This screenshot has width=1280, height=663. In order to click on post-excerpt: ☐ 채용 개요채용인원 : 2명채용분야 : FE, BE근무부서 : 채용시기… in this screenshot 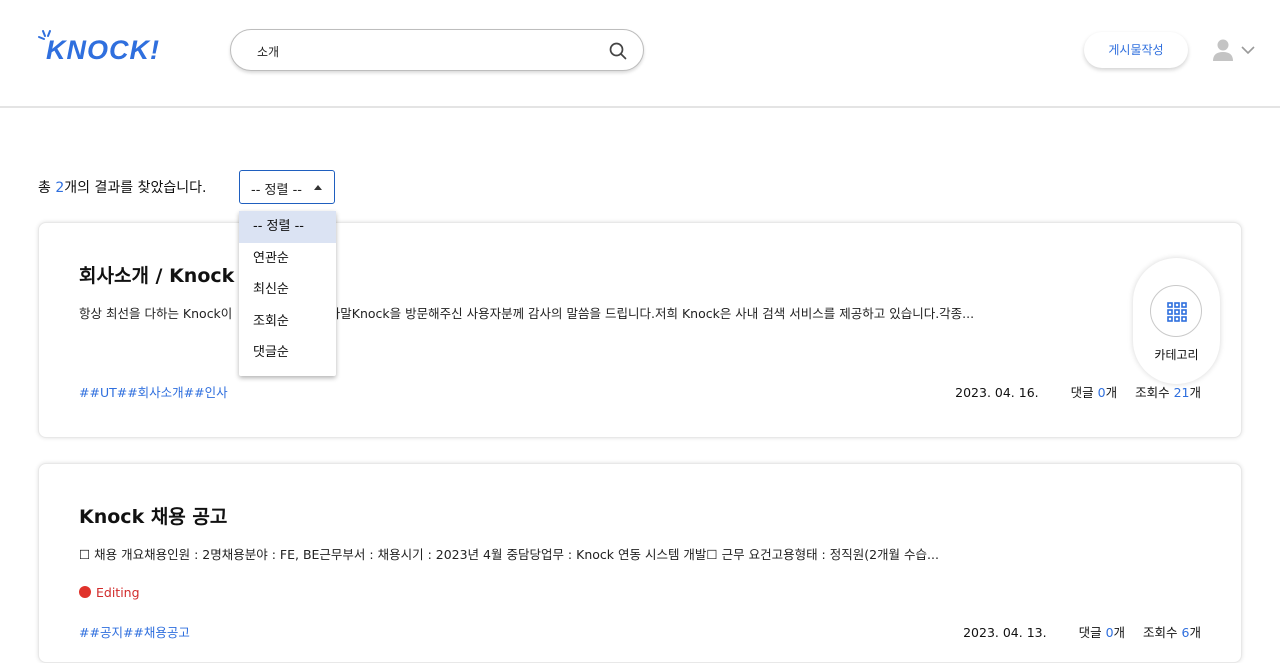, I will do `click(509, 554)`.